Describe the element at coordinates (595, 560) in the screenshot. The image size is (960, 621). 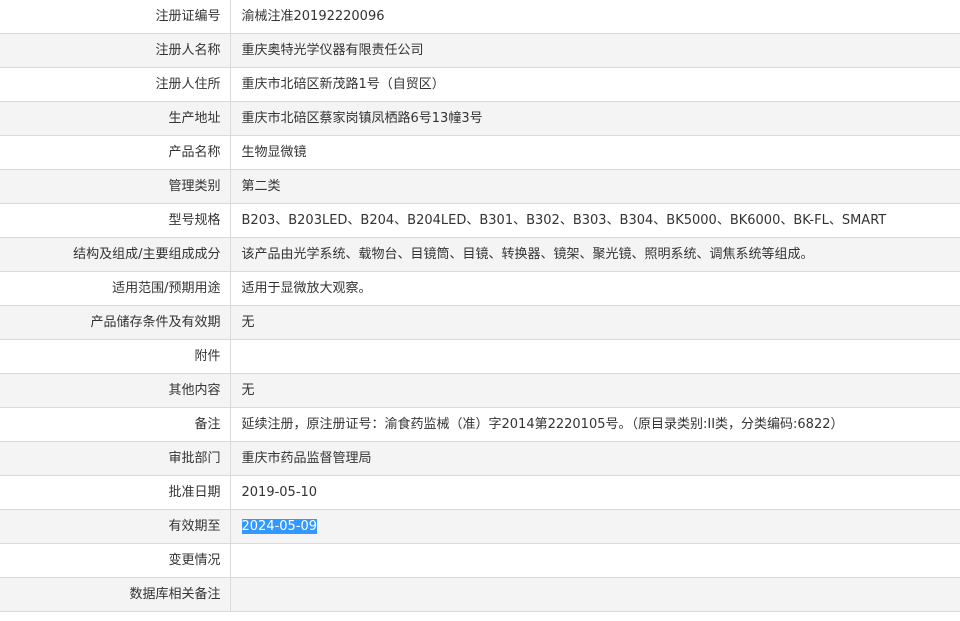
I see `field-value-change-status` at that location.